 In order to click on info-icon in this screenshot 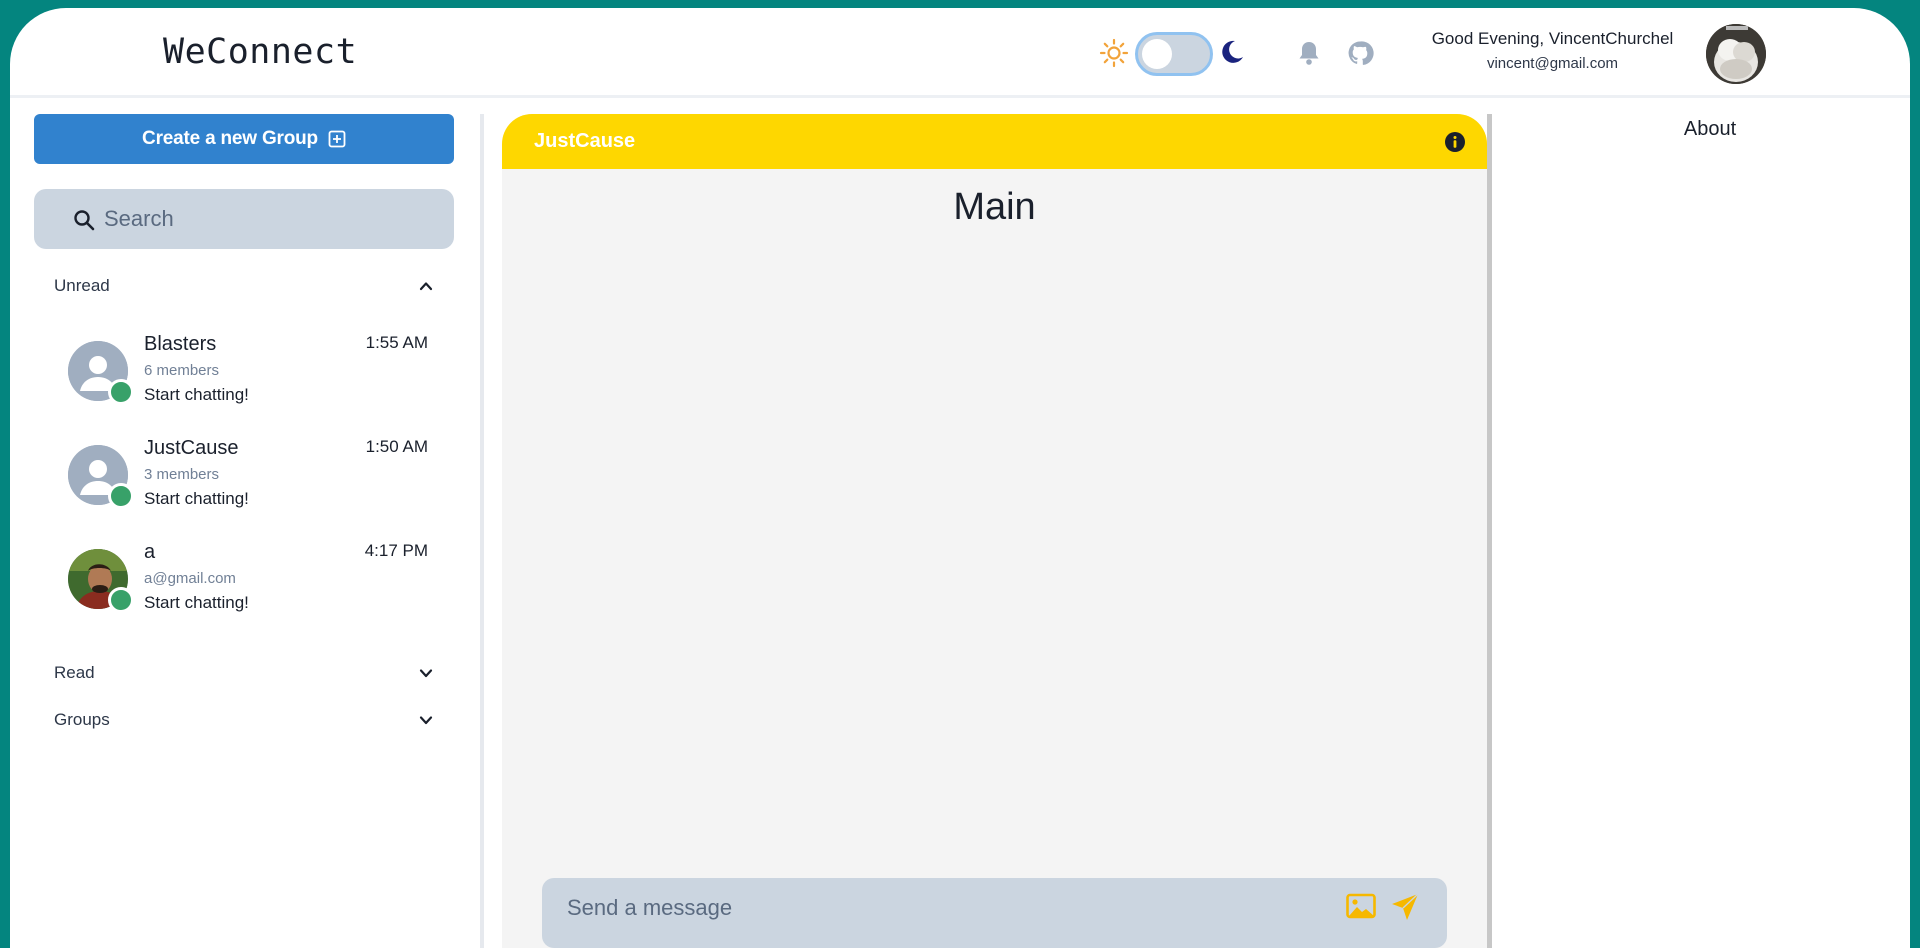, I will do `click(1455, 142)`.